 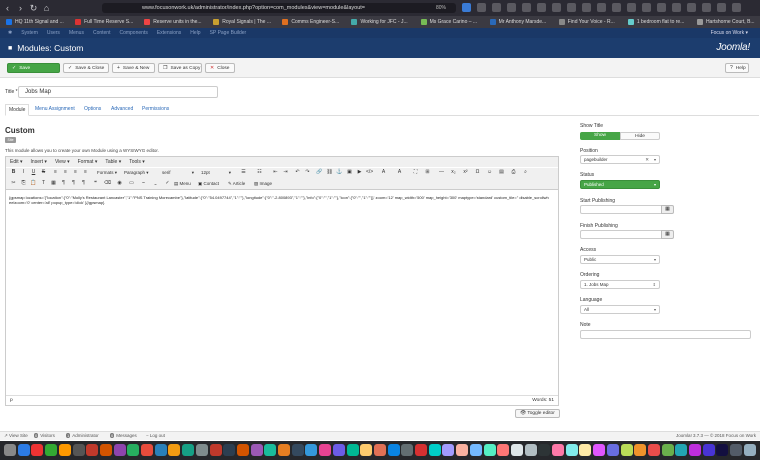 I want to click on emoticons-icon: ☺, so click(x=489, y=172).